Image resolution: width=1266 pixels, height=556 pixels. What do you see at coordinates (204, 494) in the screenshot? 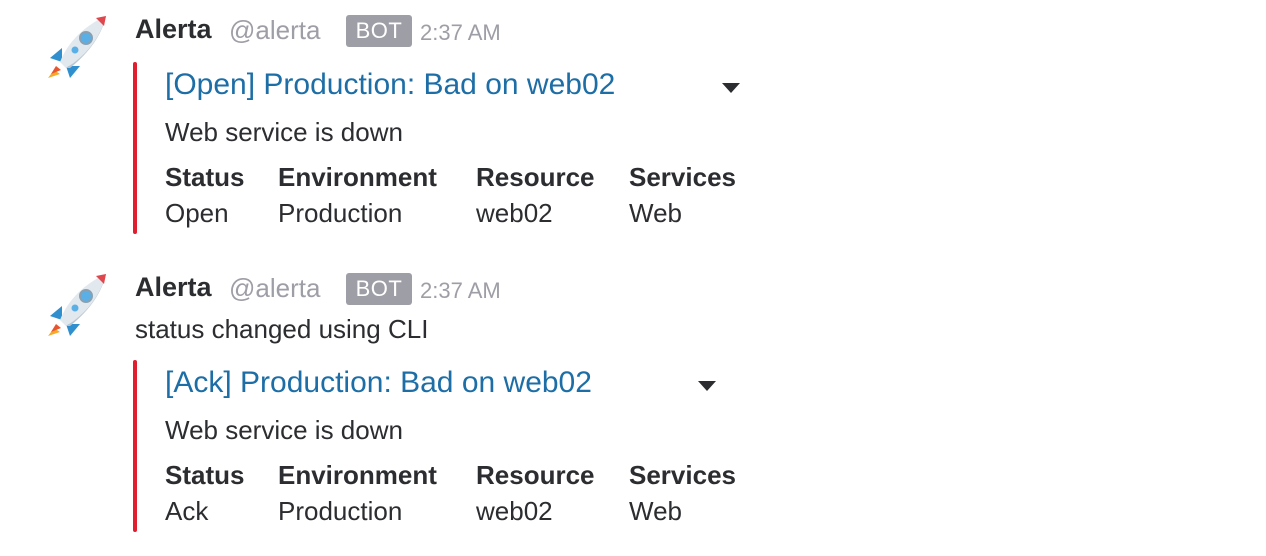
I see `field-status: Status Ack` at bounding box center [204, 494].